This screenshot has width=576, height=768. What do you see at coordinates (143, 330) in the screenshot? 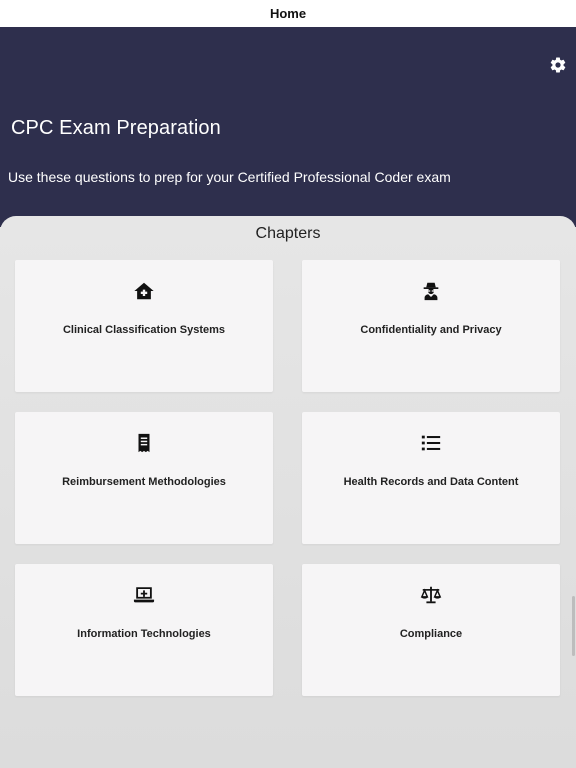
I see `chapter-card-label: Clinical Classification Systems` at bounding box center [143, 330].